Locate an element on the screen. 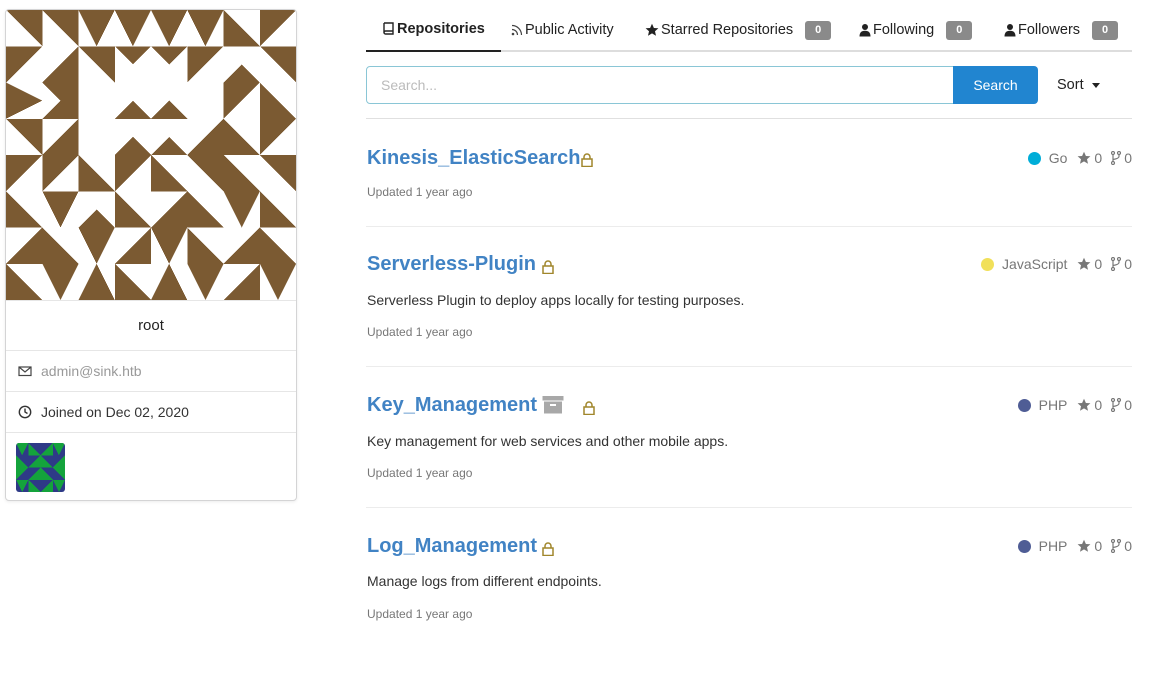 This screenshot has width=1171, height=689. clock-icon is located at coordinates (25, 412).